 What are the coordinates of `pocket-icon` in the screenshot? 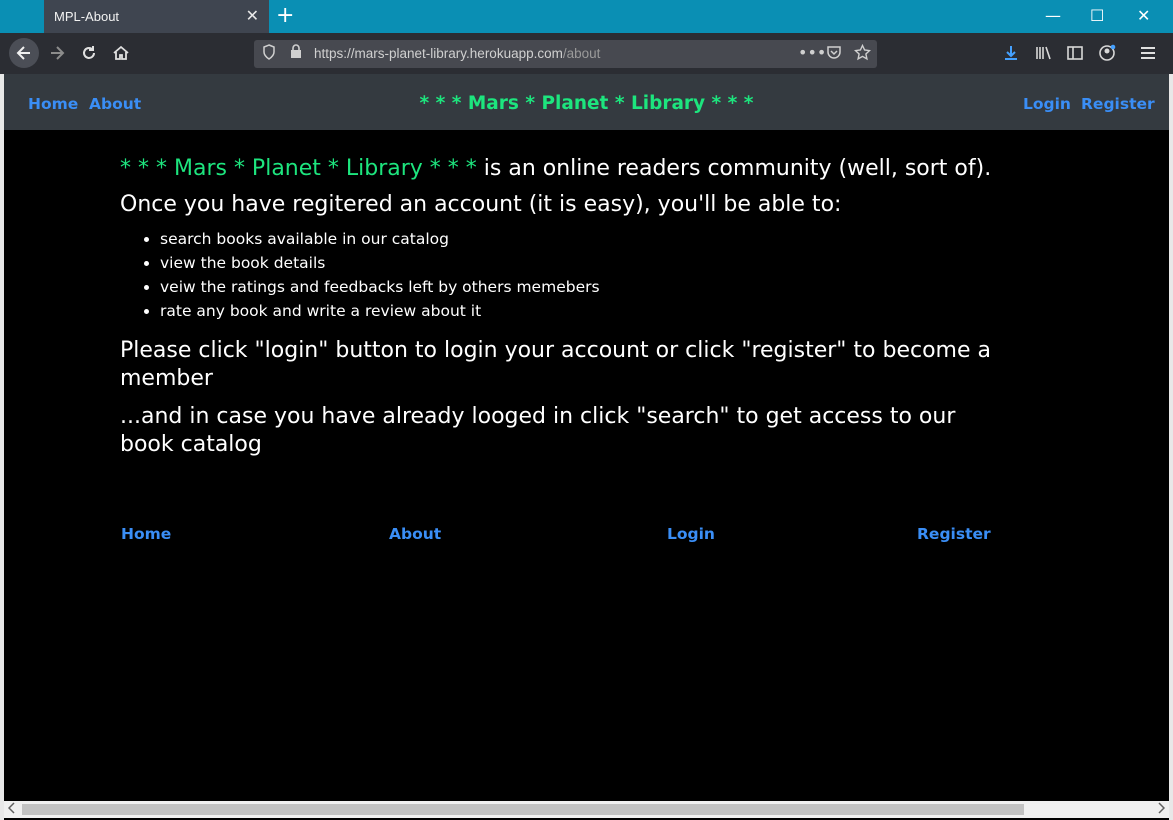 It's located at (834, 54).